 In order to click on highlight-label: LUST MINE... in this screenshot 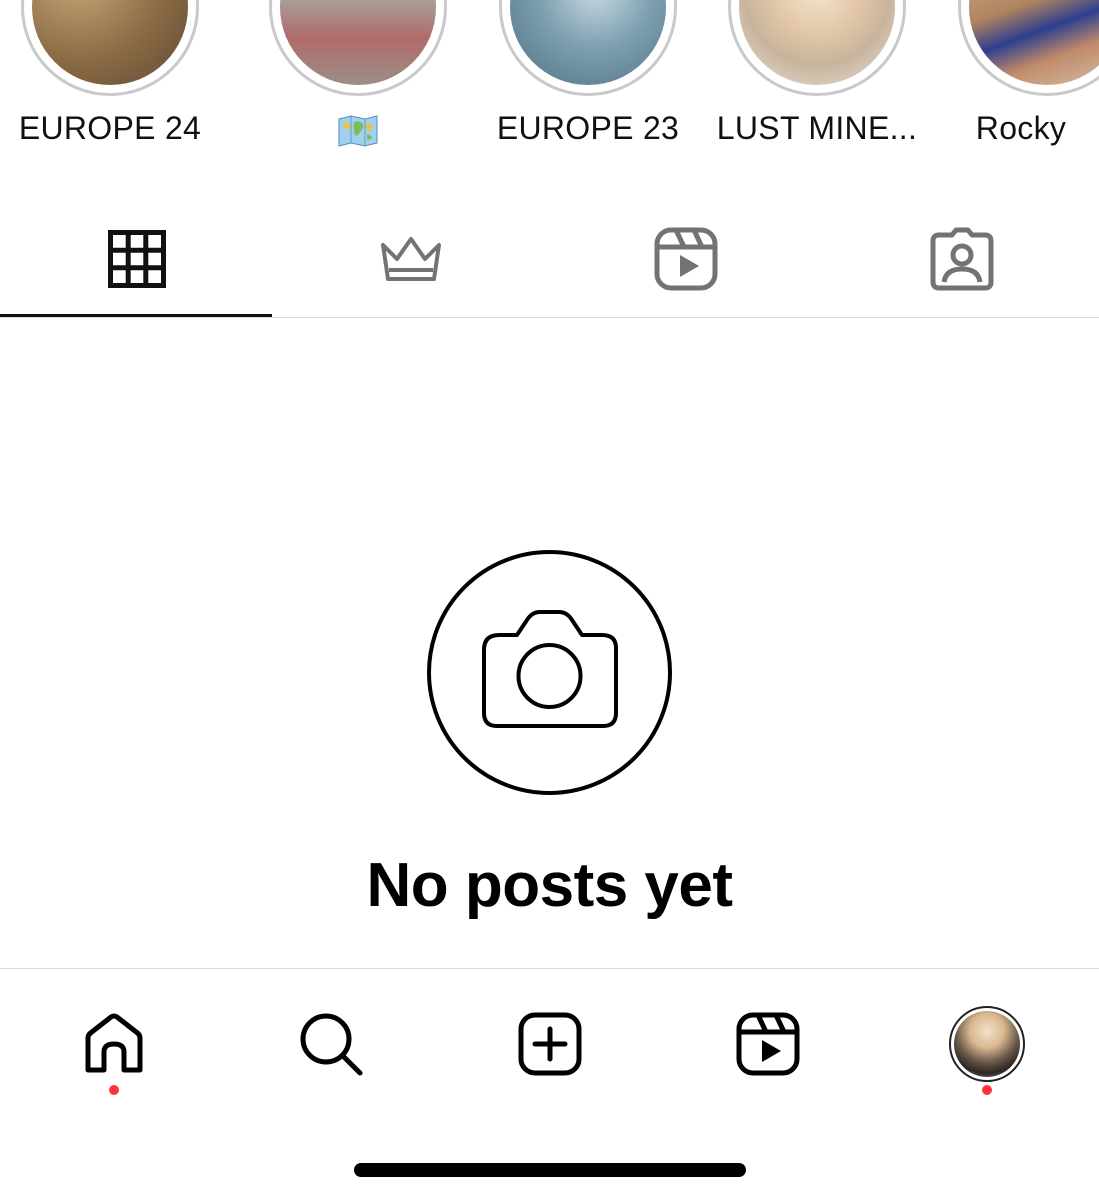, I will do `click(817, 128)`.